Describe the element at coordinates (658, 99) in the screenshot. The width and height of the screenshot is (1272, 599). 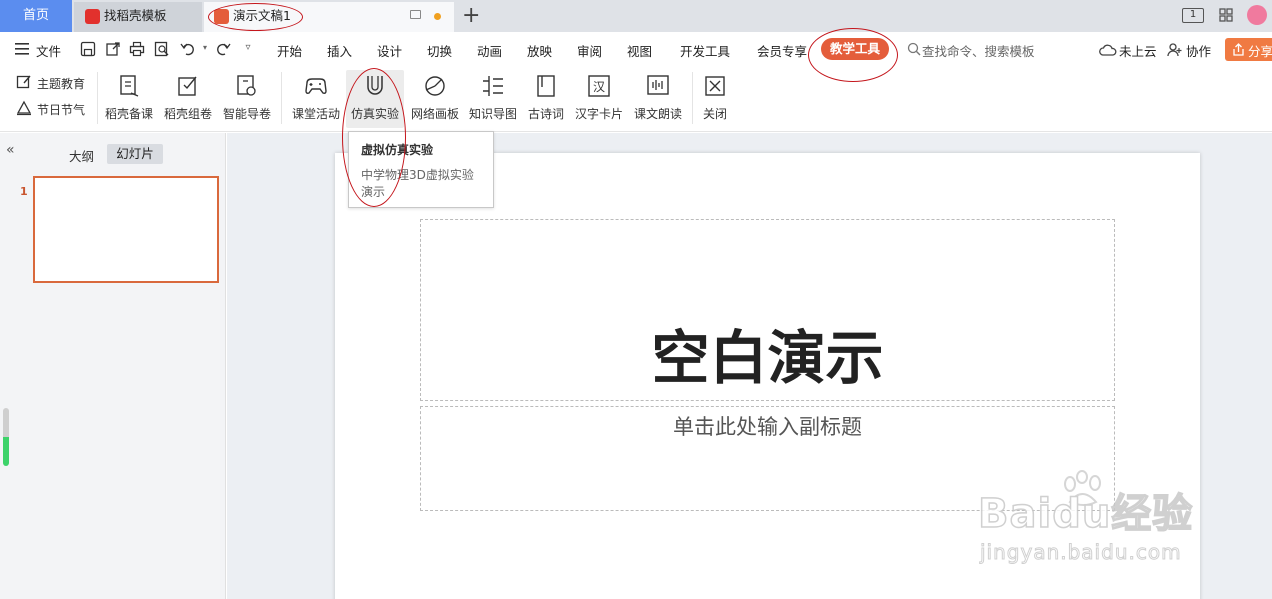
I see `text-reading-button: 课文朗读` at that location.